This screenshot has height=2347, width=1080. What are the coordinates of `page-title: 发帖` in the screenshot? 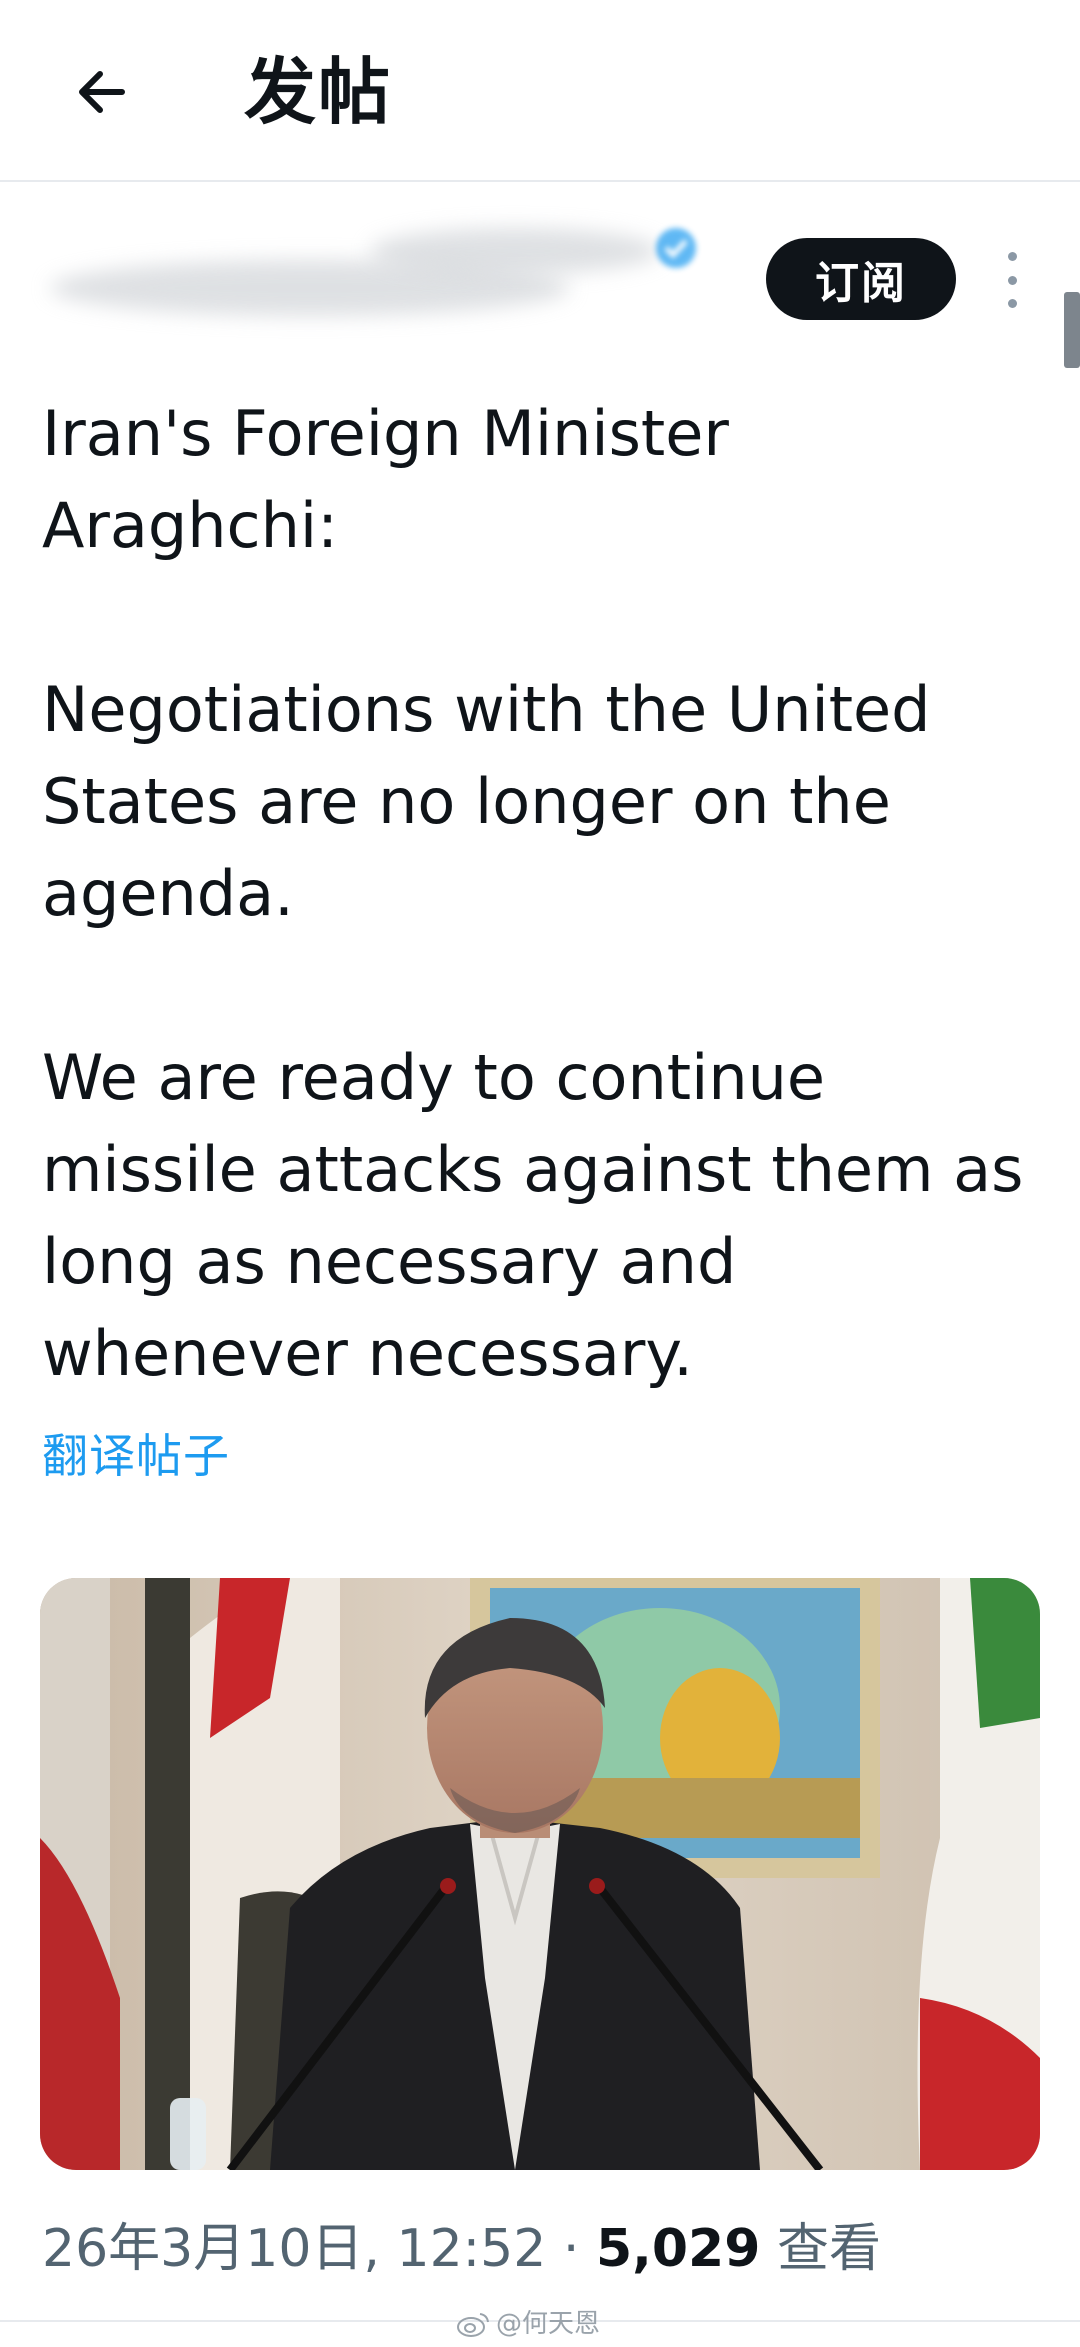 It's located at (318, 92).